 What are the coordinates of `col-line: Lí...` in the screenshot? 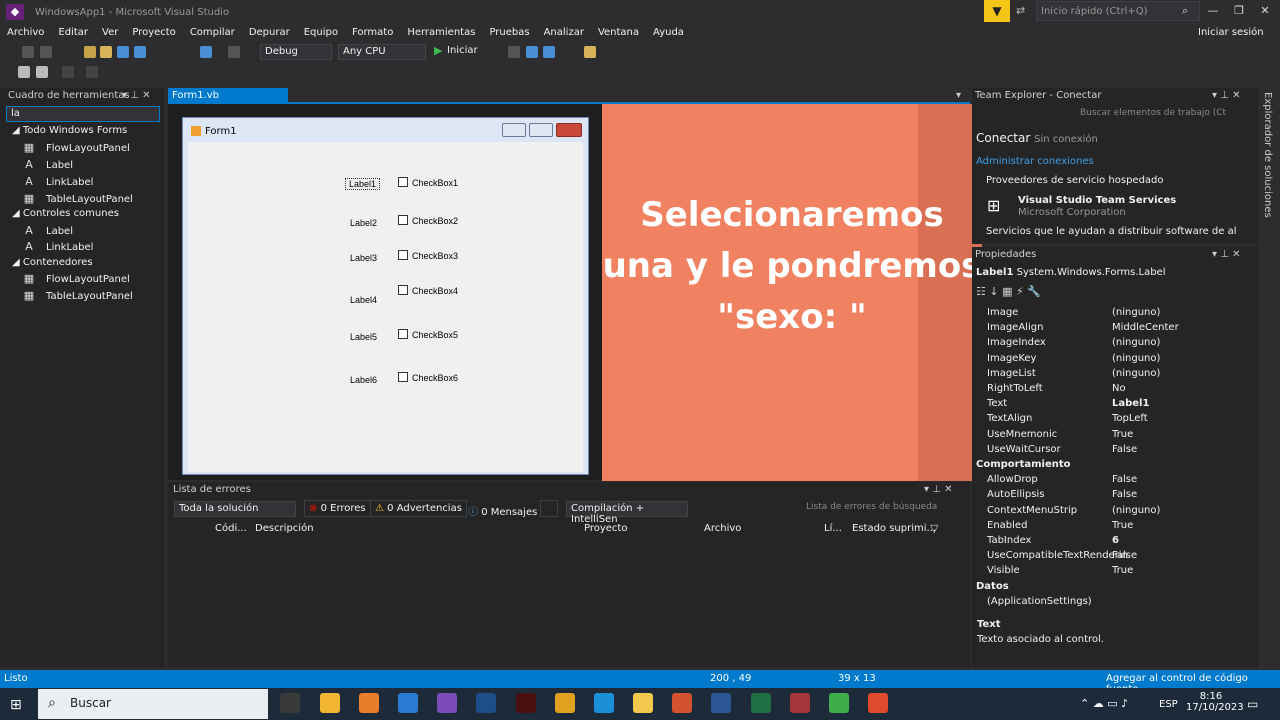 It's located at (833, 528).